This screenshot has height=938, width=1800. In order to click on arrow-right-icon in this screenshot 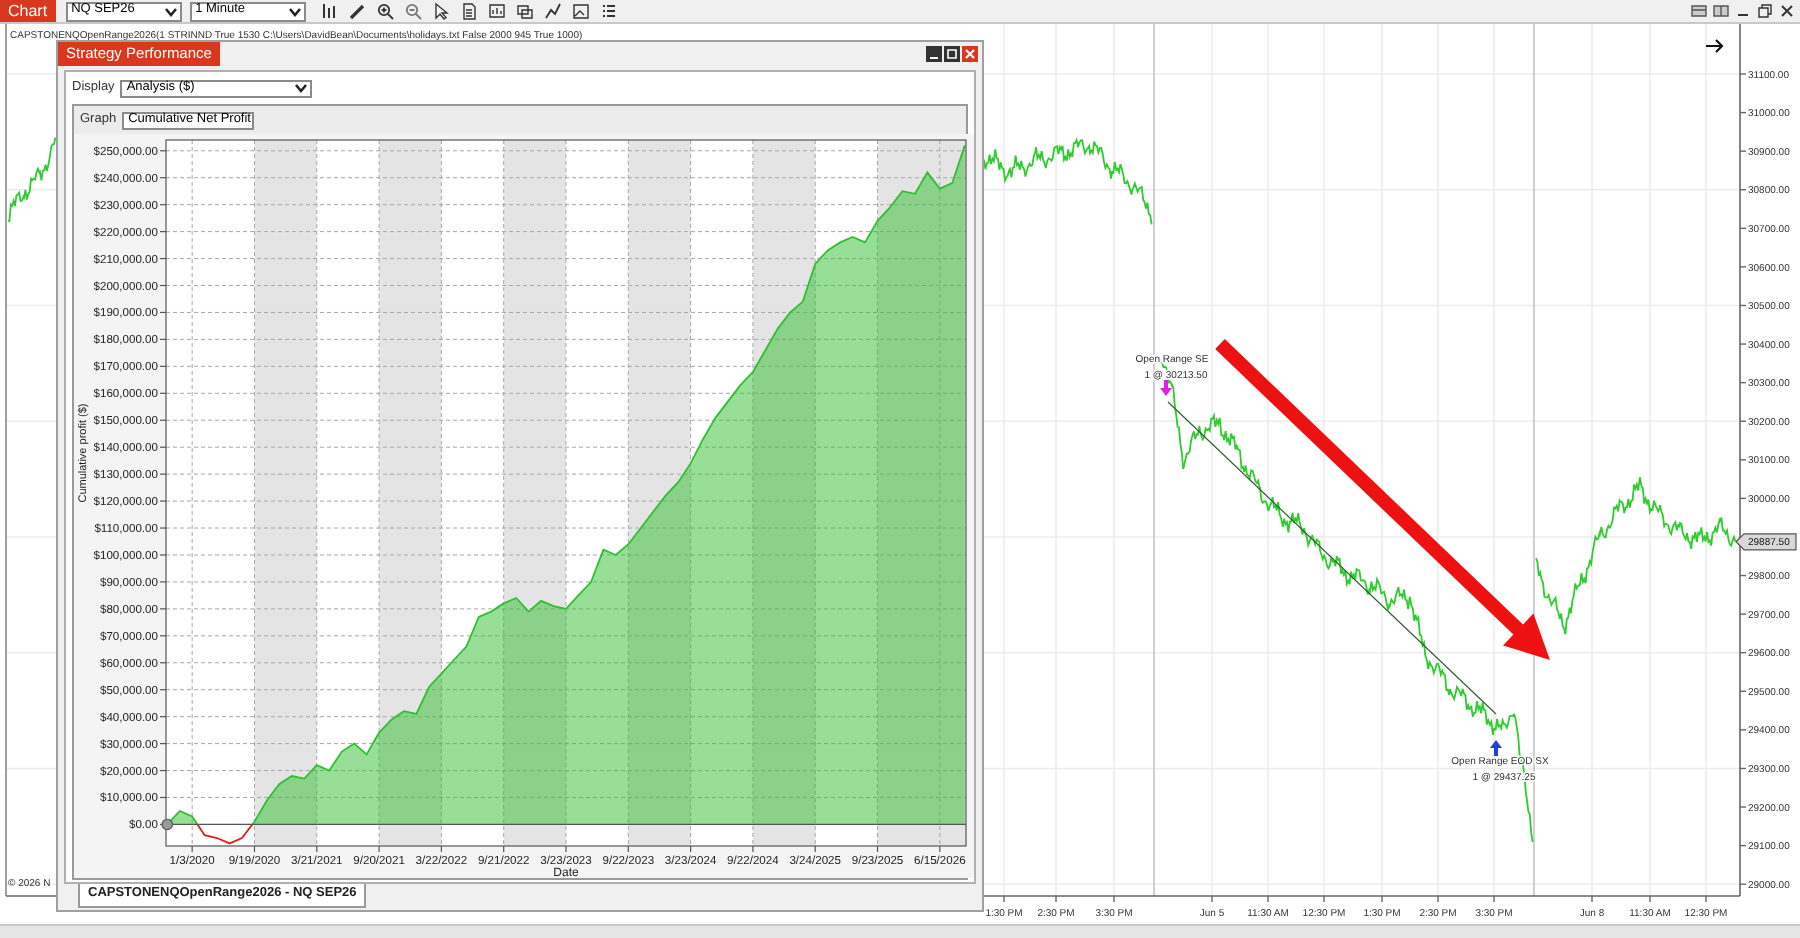, I will do `click(1714, 46)`.